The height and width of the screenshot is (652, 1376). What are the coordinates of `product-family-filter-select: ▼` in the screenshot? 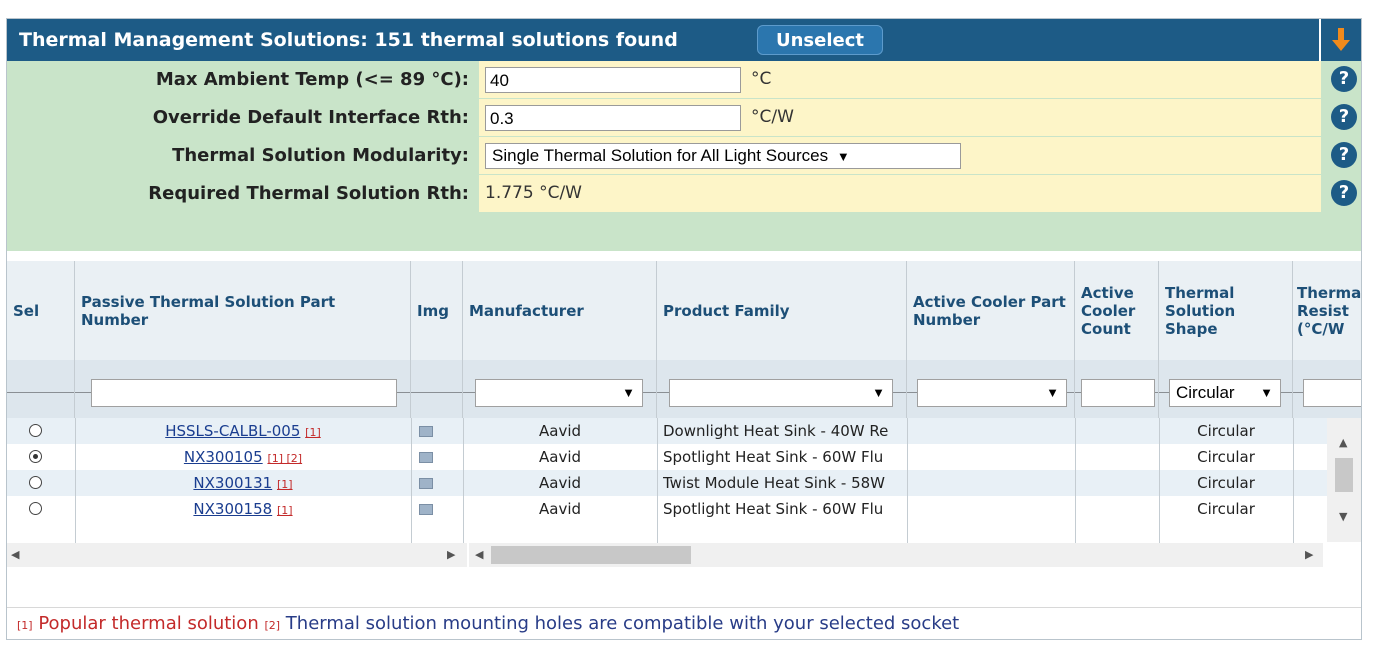 It's located at (781, 393).